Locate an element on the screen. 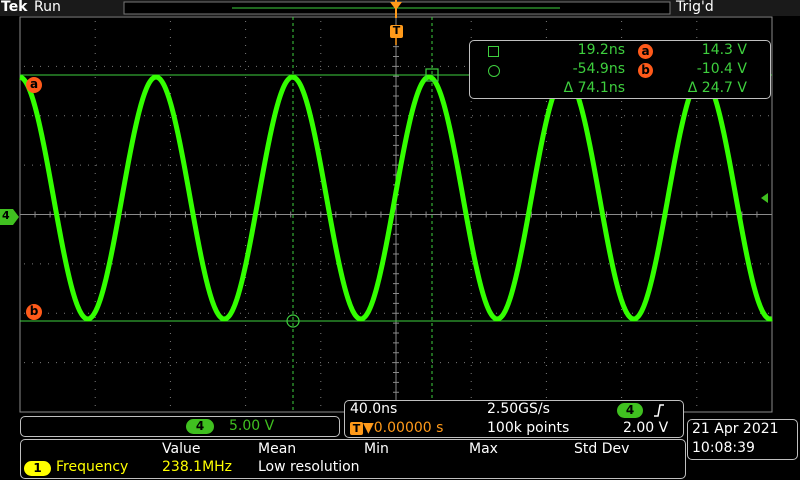 This screenshot has height=480, width=800. meas-value: 238.1MHz is located at coordinates (197, 467).